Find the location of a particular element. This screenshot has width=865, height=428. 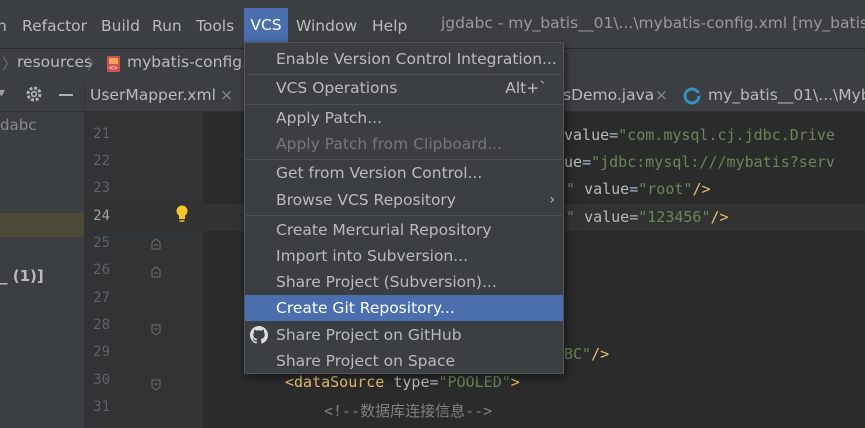

menu-run: Run is located at coordinates (167, 26).